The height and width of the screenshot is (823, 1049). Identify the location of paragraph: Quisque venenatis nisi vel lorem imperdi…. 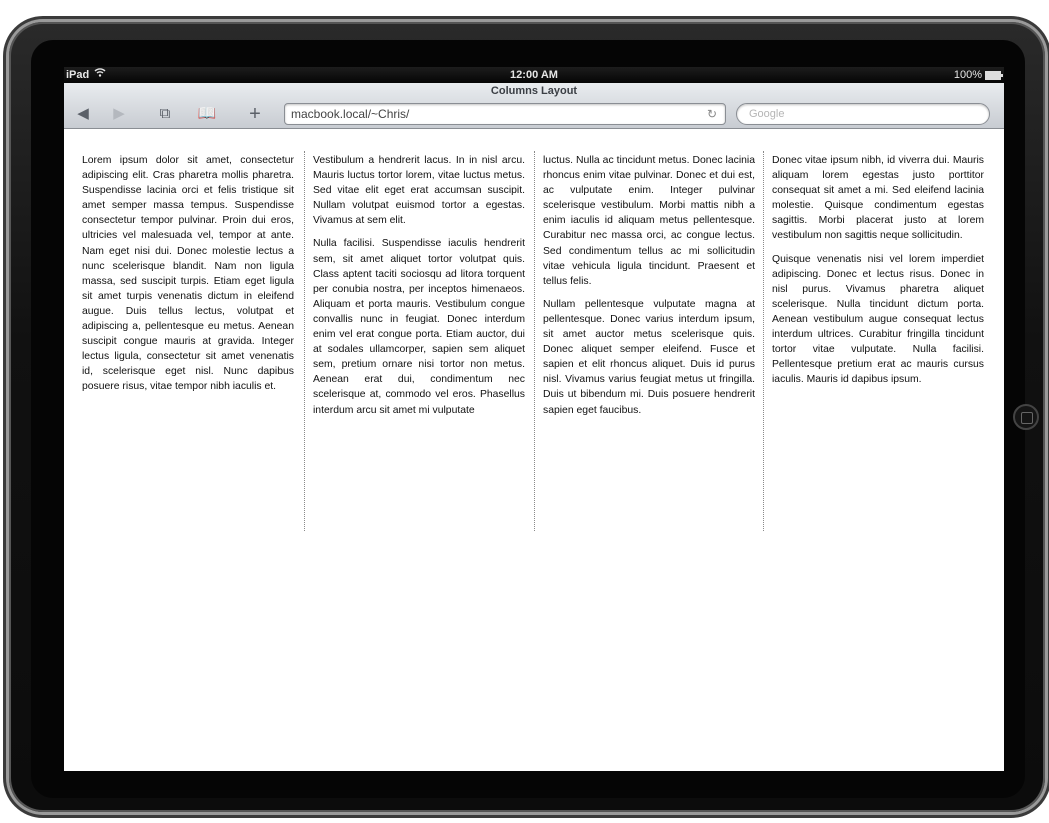
(878, 319).